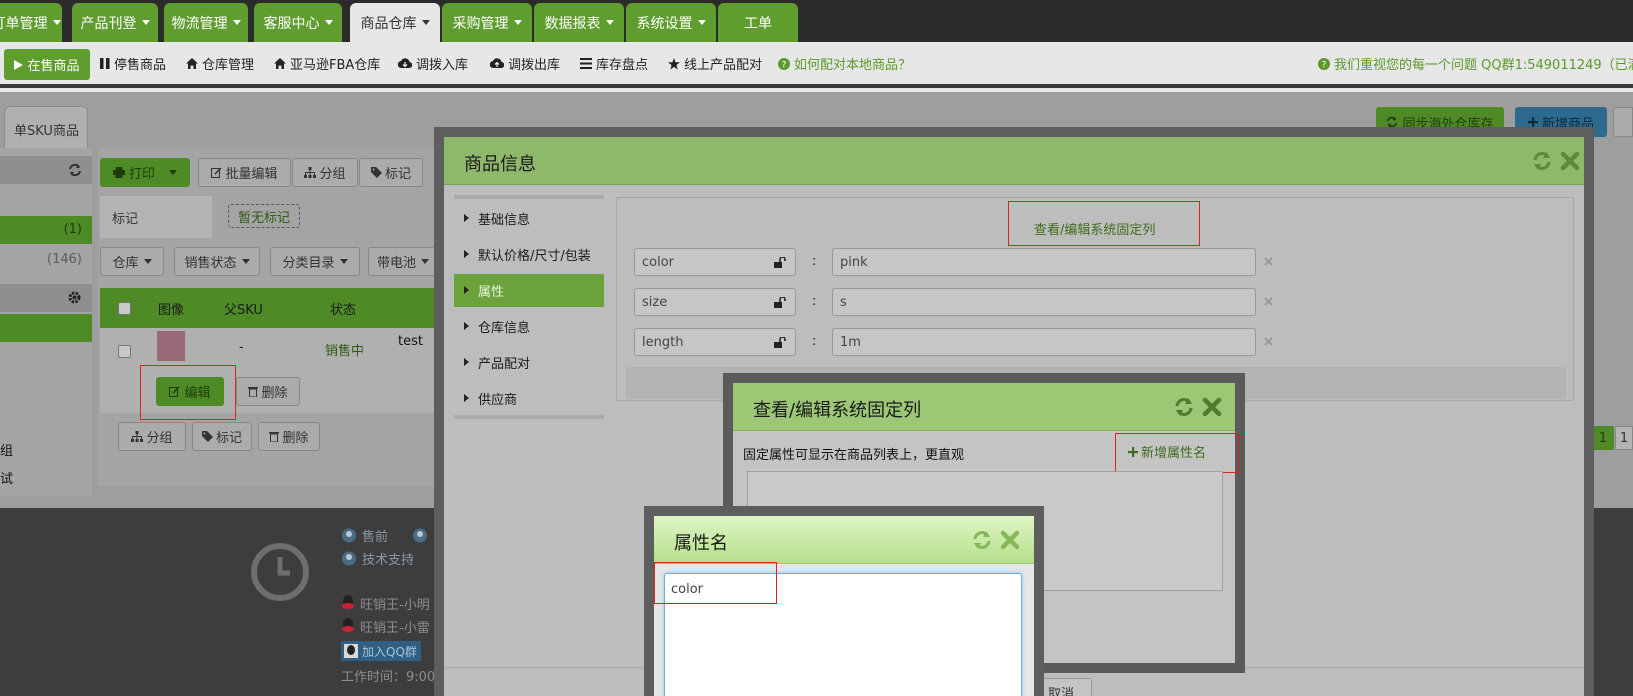  I want to click on filter-battery: 带电池, so click(403, 261).